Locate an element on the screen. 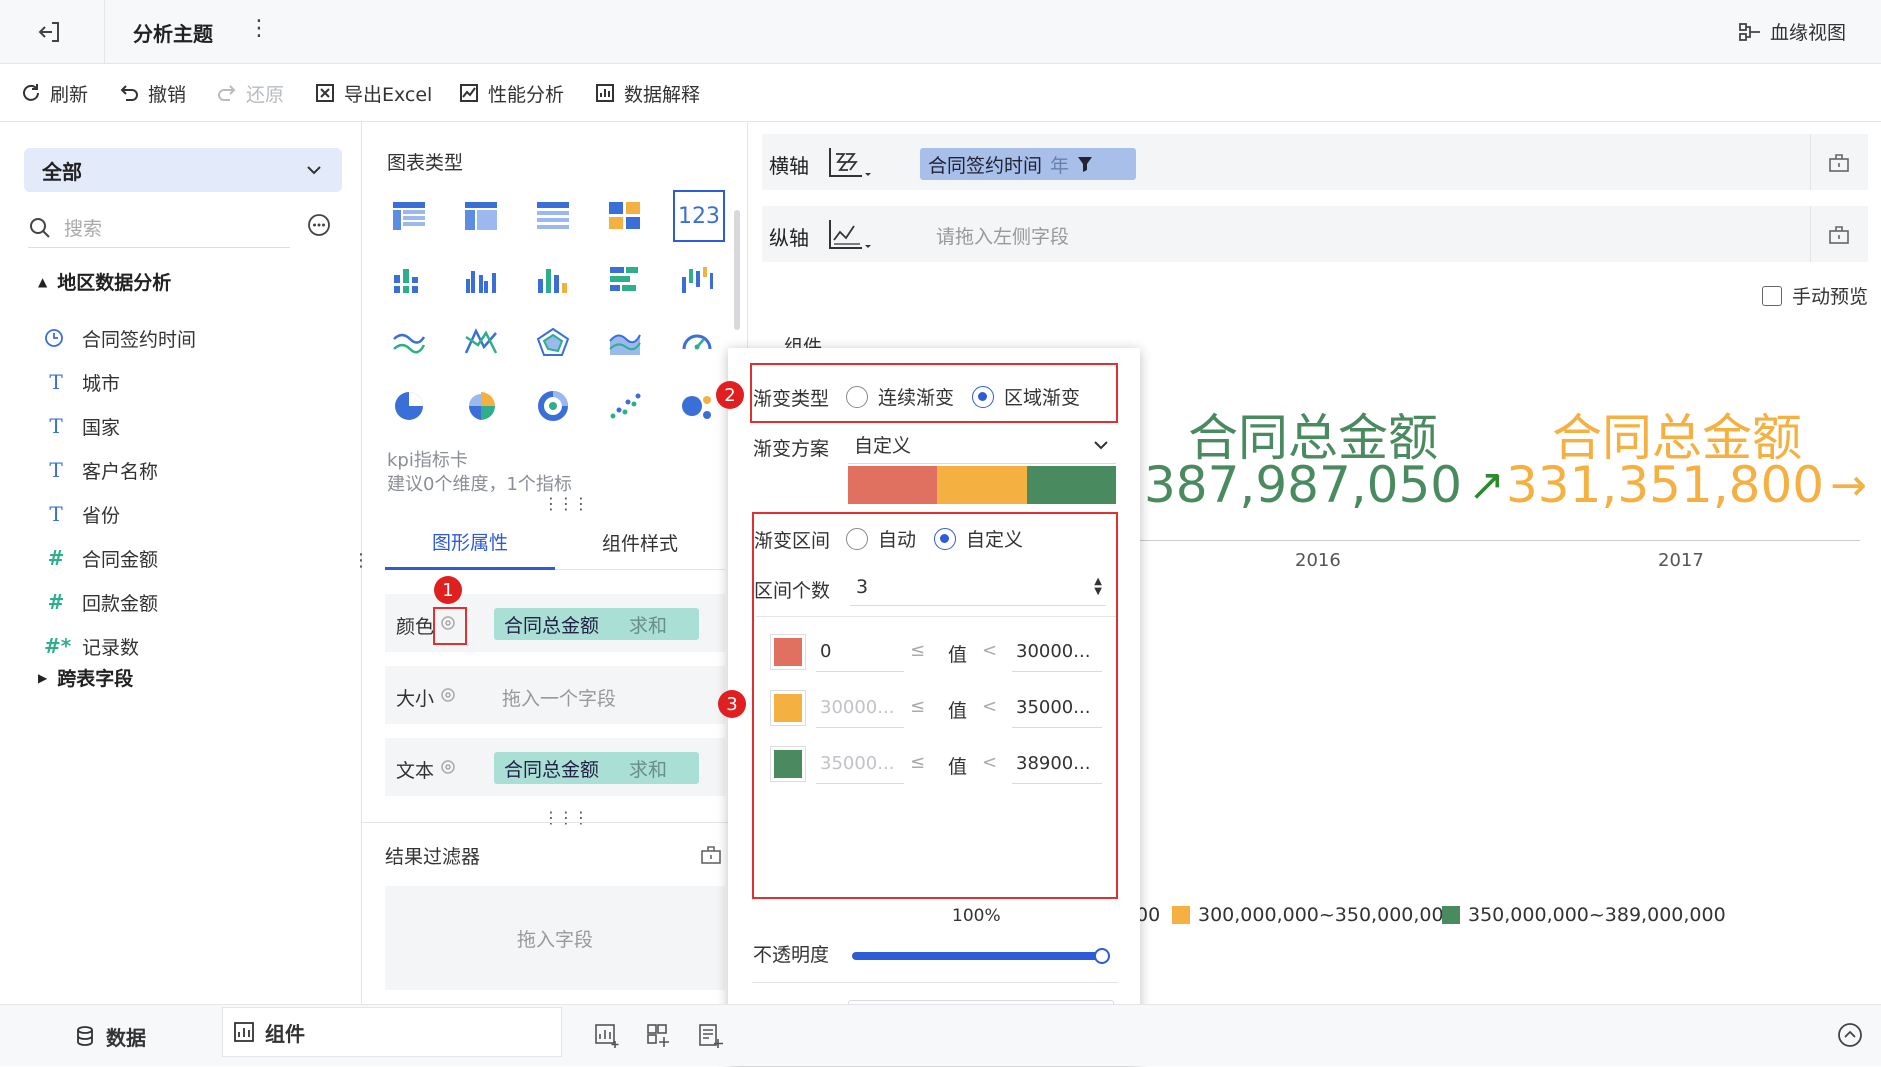 The height and width of the screenshot is (1067, 1881). bottom-bar: 数据 组件 is located at coordinates (940, 1035).